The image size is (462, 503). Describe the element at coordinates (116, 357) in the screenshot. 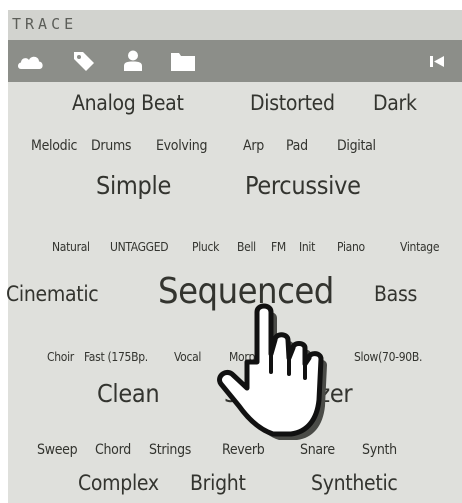

I see `tag-fast-175bpm: Fast (175Bp.` at that location.